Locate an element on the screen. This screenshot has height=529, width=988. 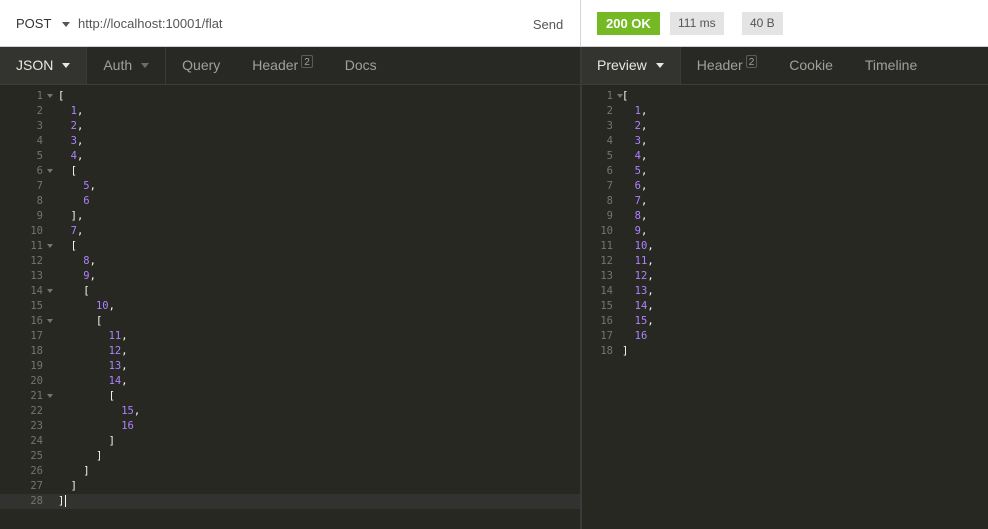
tab-json: JSON is located at coordinates (44, 65).